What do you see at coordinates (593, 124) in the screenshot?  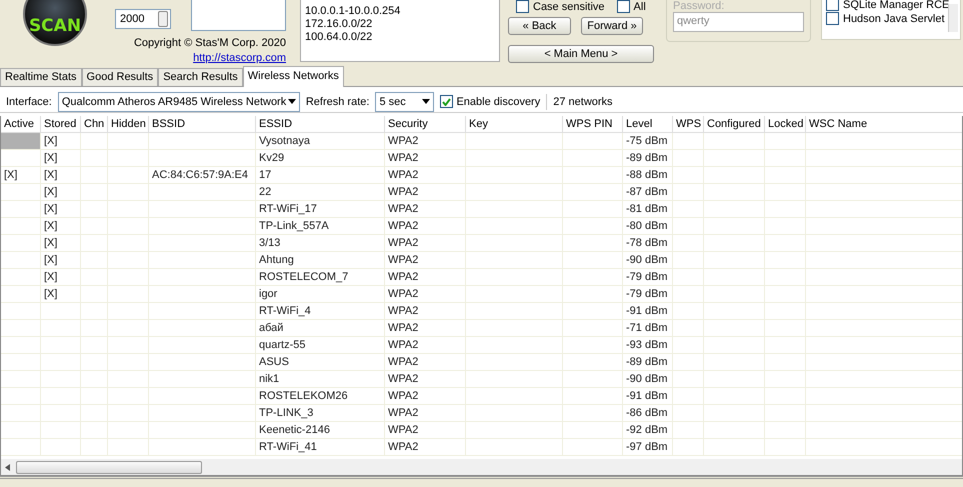 I see `column-header: WPS PIN` at bounding box center [593, 124].